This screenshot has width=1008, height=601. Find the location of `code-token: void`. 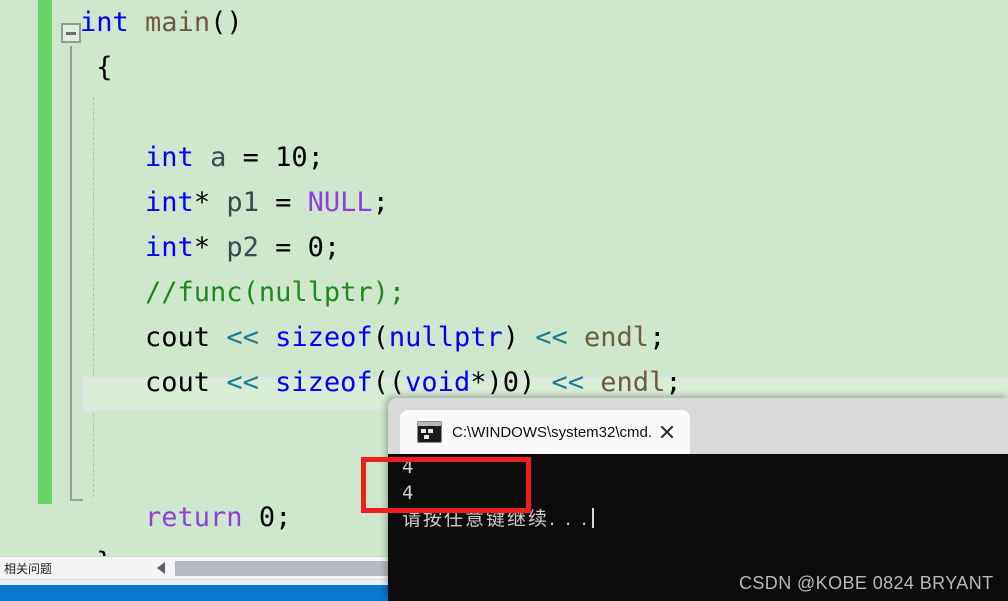

code-token: void is located at coordinates (438, 382).